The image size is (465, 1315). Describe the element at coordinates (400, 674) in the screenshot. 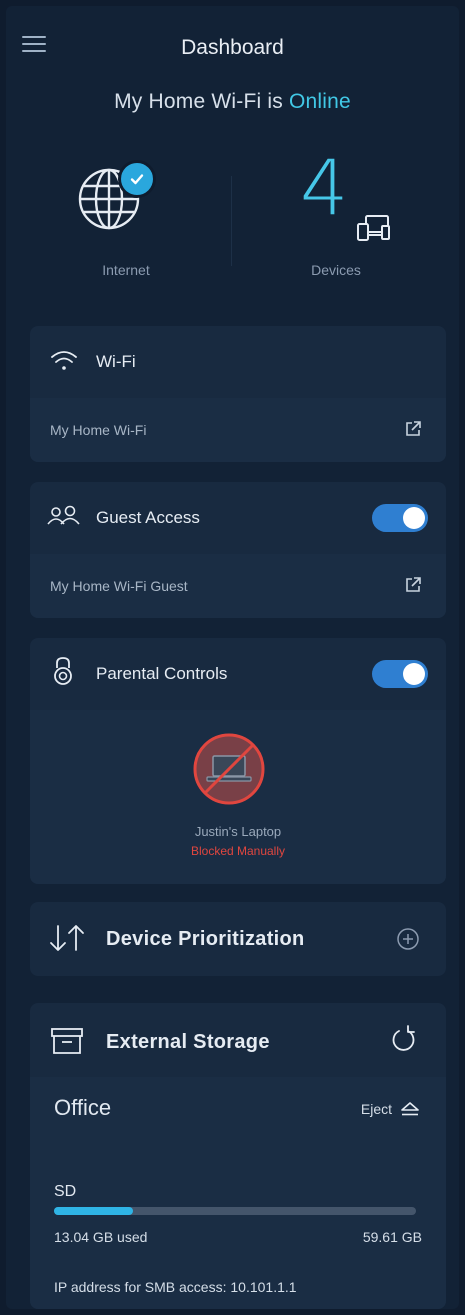

I see `parental-controls-toggle` at that location.